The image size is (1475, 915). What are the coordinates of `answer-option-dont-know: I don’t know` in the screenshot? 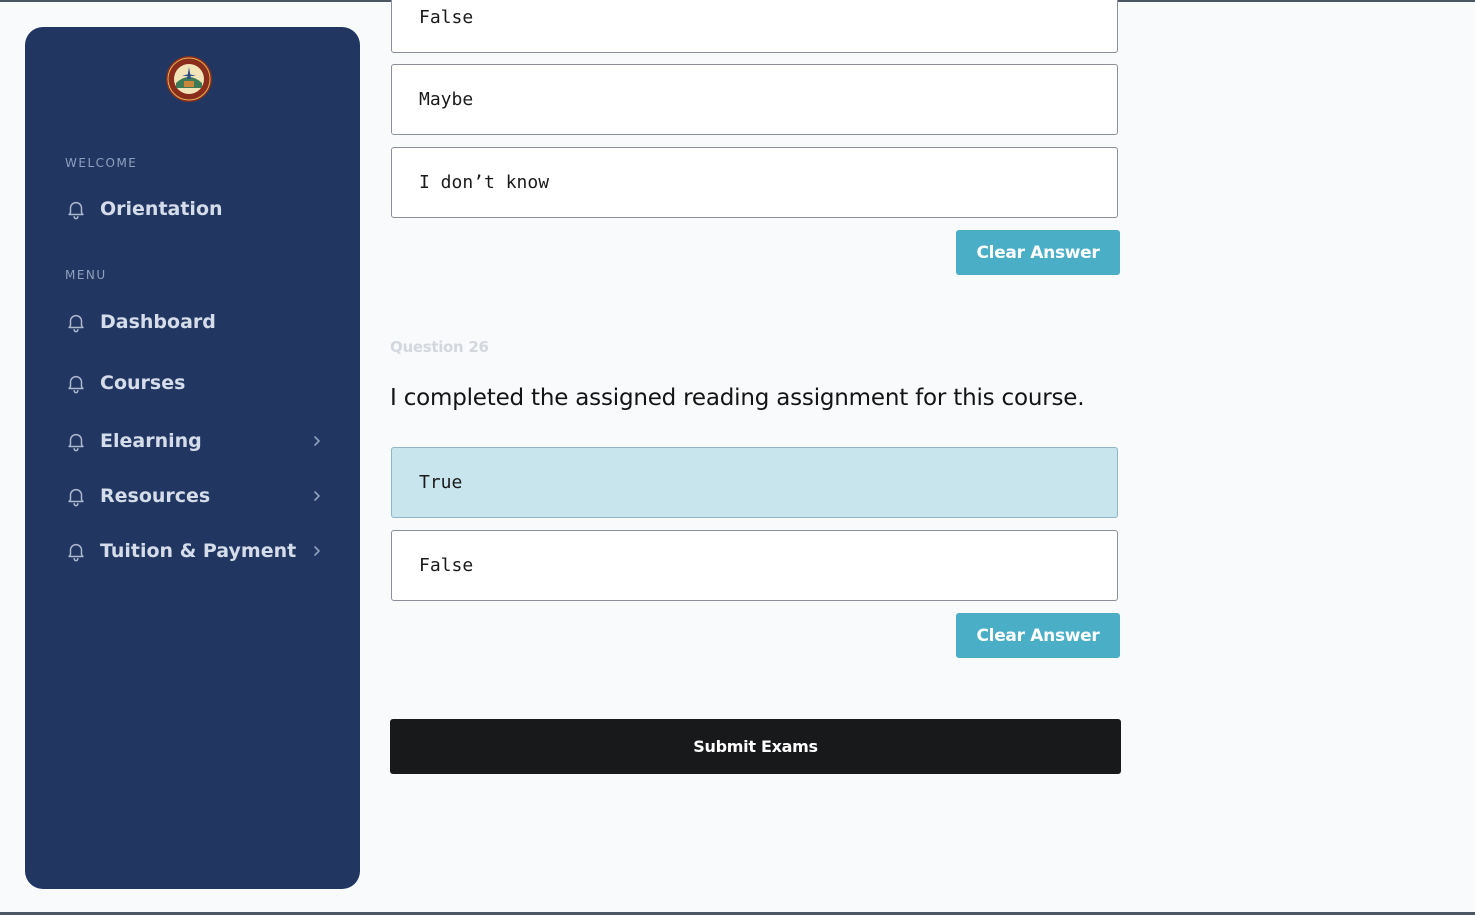 It's located at (754, 182).